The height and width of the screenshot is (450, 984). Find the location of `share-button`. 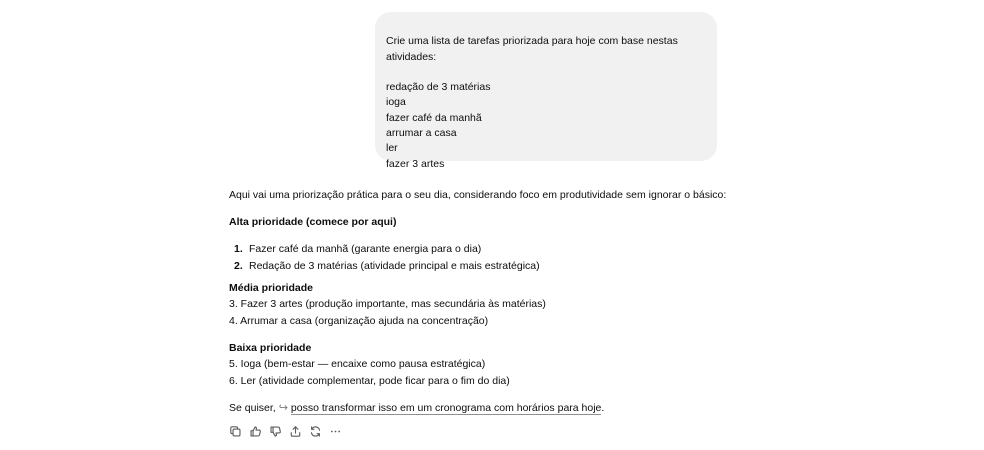

share-button is located at coordinates (295, 431).